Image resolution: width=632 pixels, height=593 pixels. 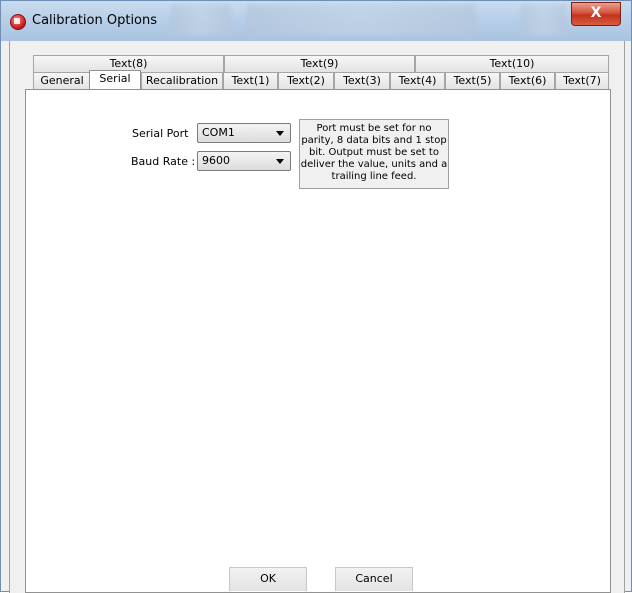 What do you see at coordinates (596, 14) in the screenshot?
I see `close-button: X` at bounding box center [596, 14].